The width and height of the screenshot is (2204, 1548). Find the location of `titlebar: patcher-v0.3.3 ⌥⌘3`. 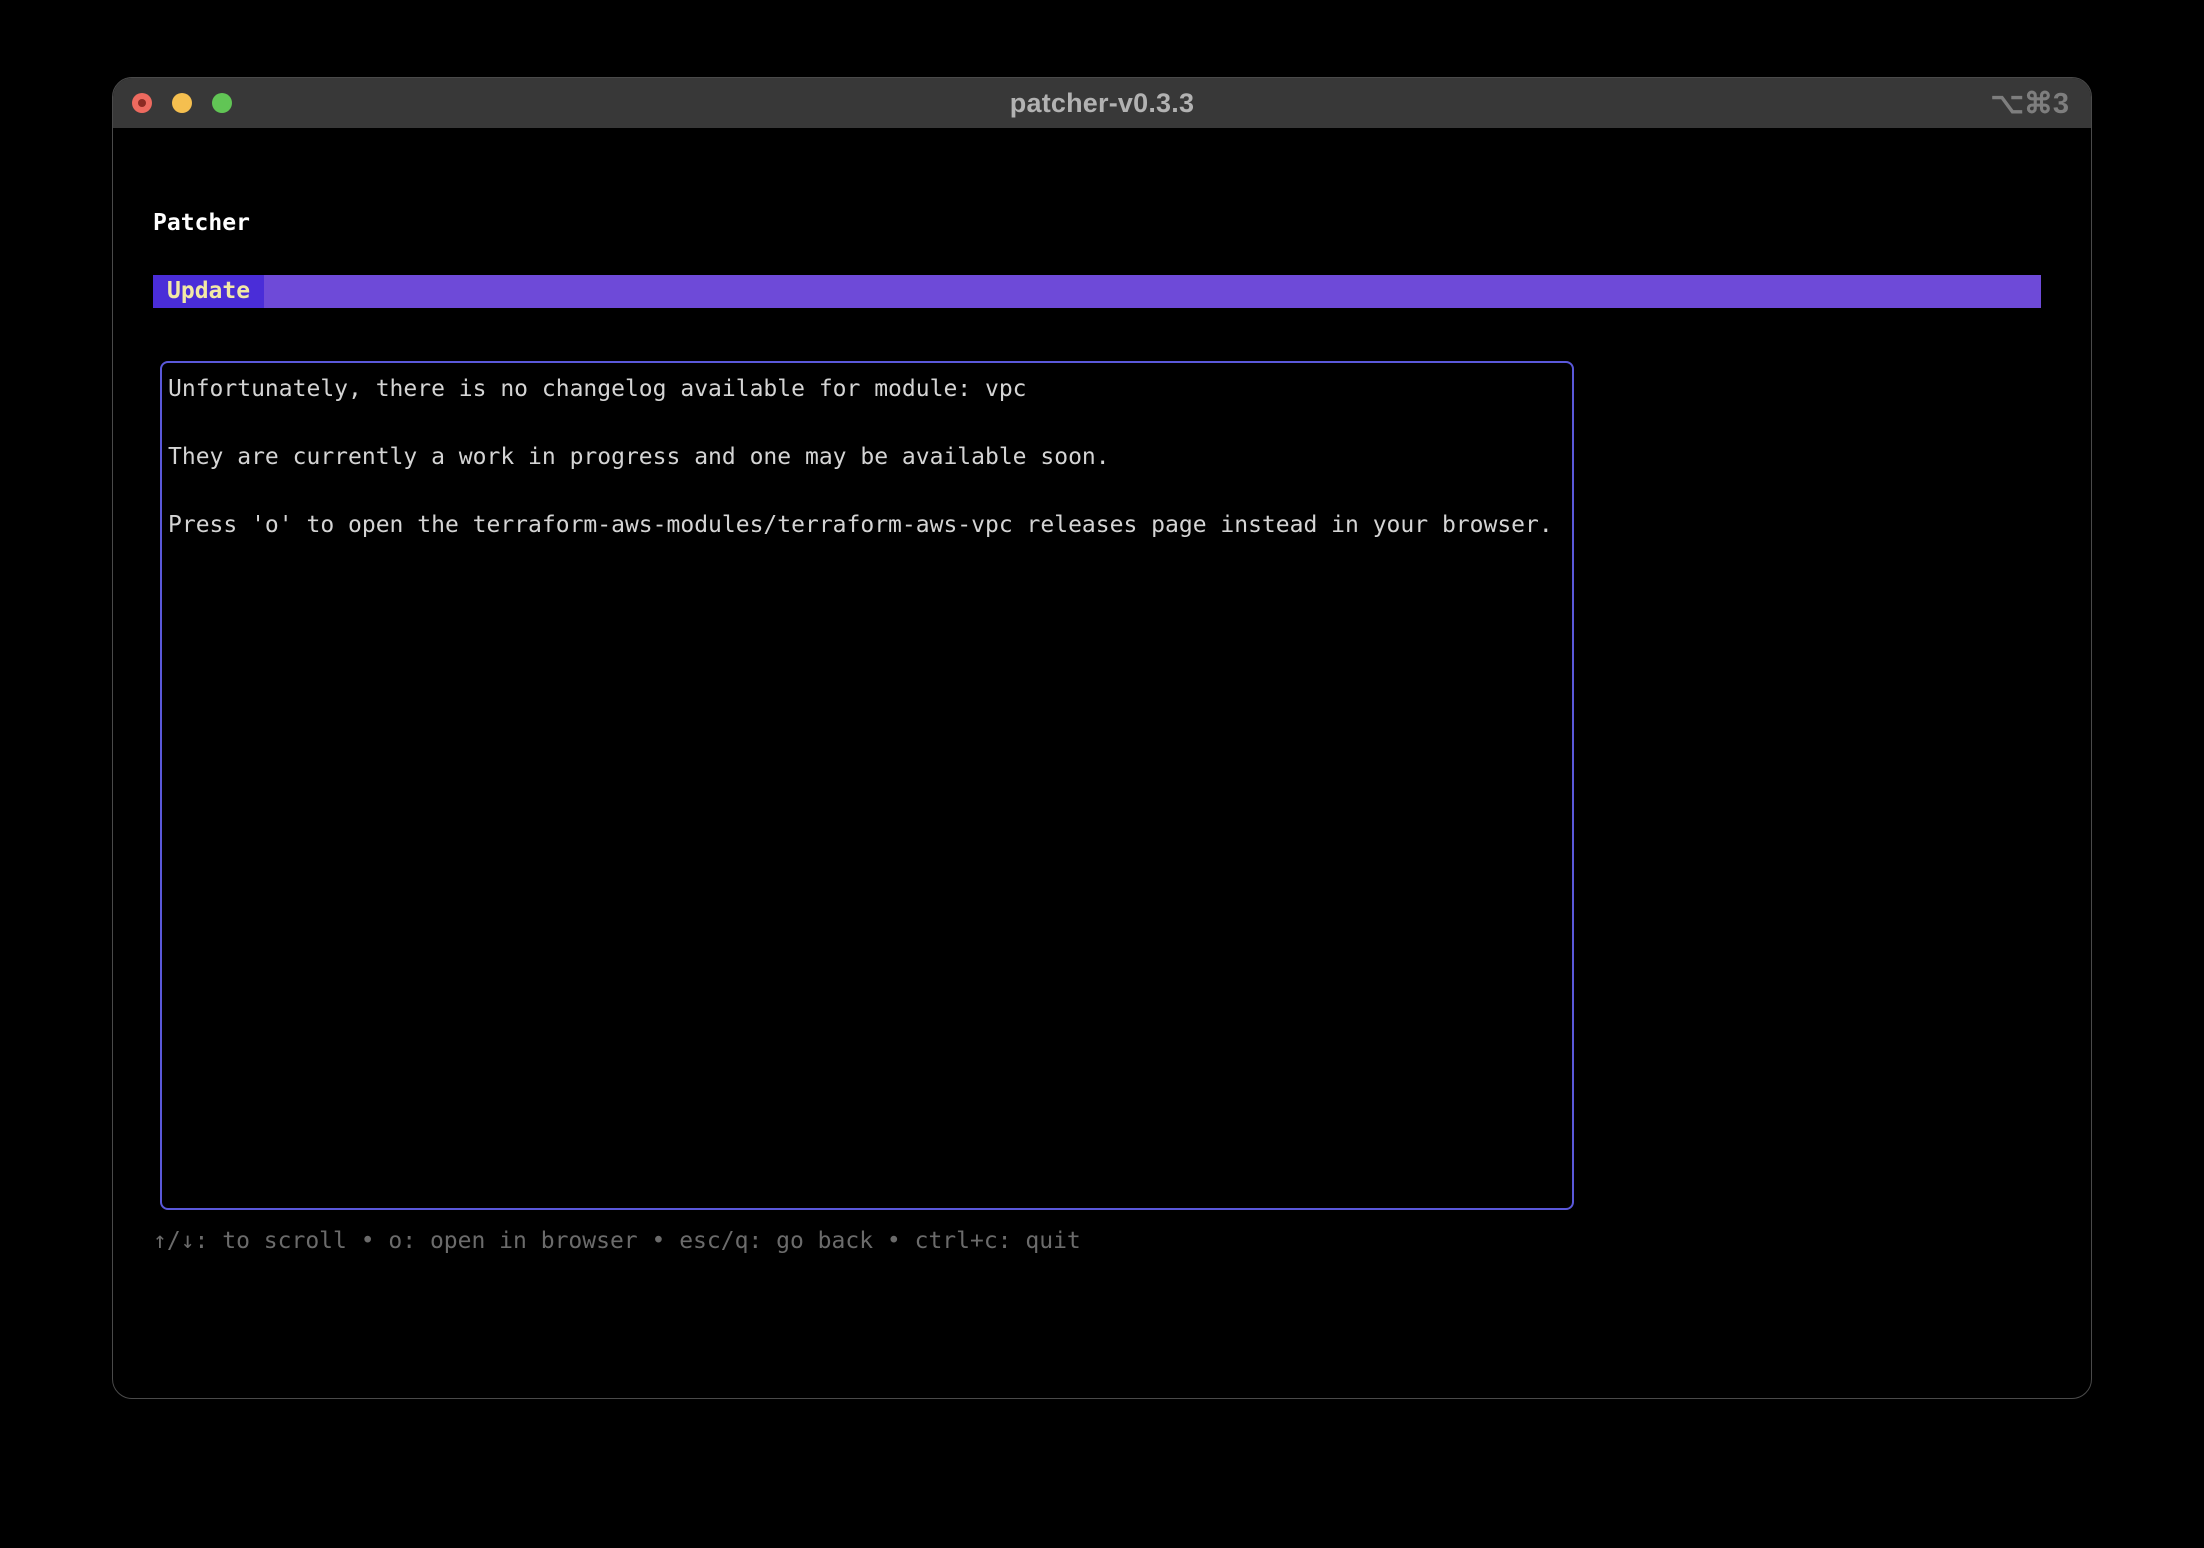

titlebar: patcher-v0.3.3 ⌥⌘3 is located at coordinates (1102, 103).